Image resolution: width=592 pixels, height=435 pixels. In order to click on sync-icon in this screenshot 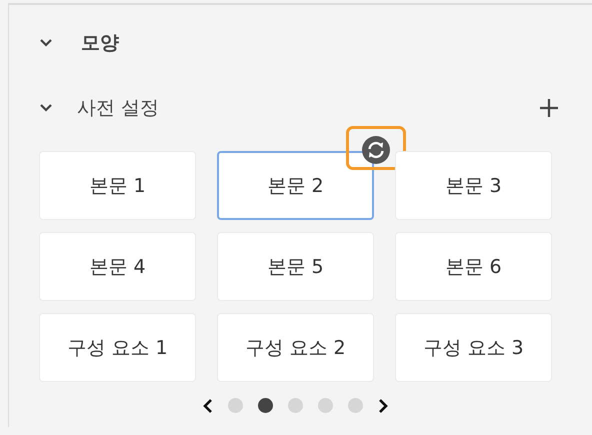, I will do `click(376, 150)`.